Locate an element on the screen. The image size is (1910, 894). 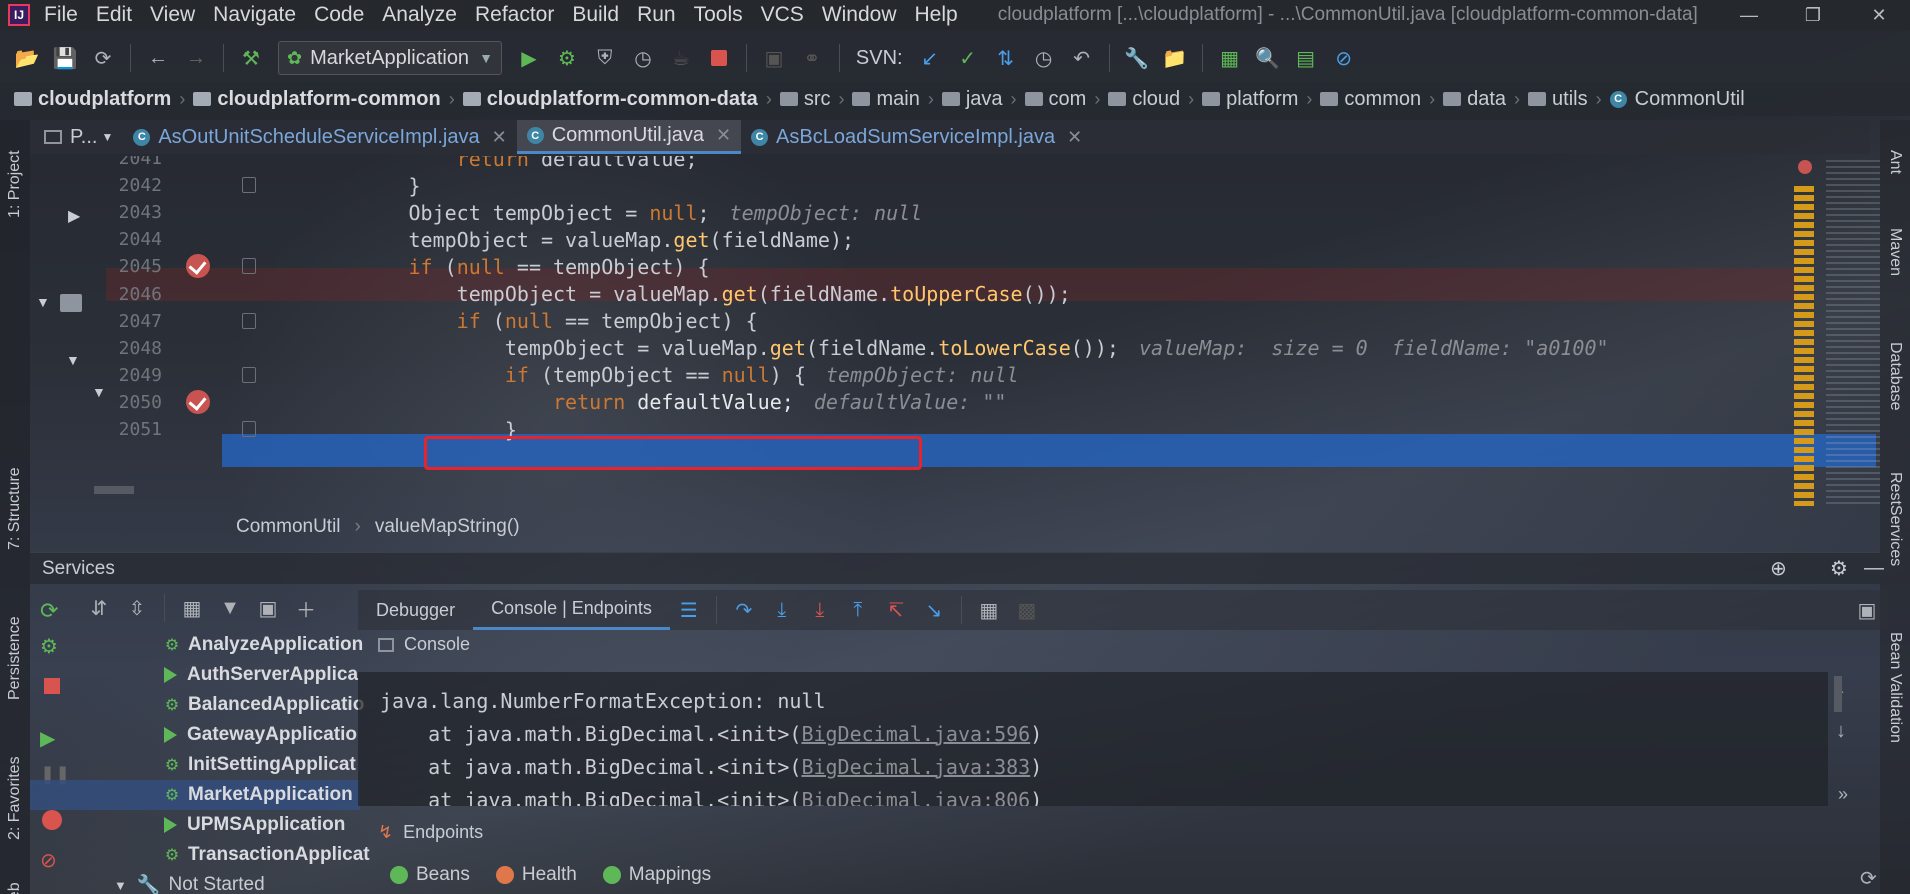
editor-breadcrumb-class: CommonUtil is located at coordinates (288, 527).